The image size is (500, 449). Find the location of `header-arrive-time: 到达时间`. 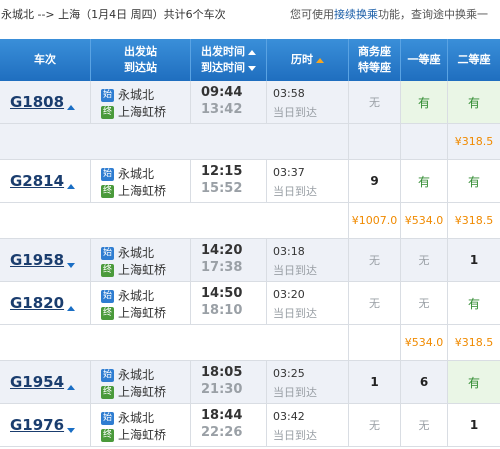

header-arrive-time: 到达时间 is located at coordinates (223, 67).